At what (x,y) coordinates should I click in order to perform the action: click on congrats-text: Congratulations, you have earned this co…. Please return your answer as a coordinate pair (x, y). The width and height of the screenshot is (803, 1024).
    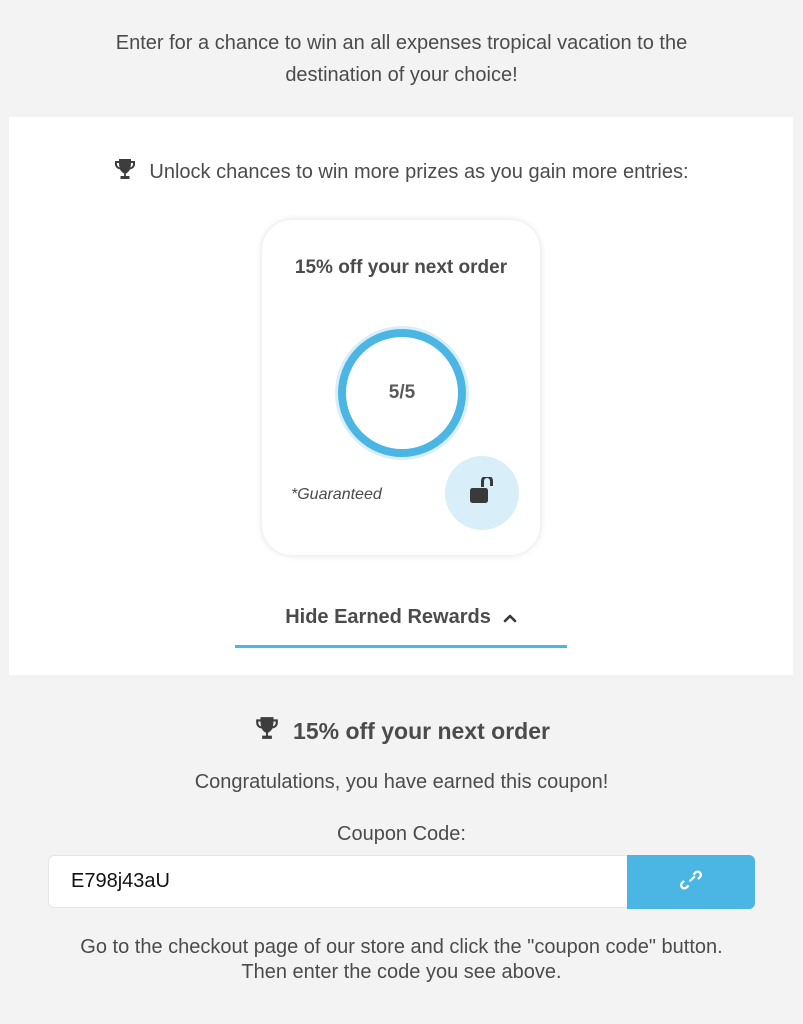
    Looking at the image, I should click on (401, 782).